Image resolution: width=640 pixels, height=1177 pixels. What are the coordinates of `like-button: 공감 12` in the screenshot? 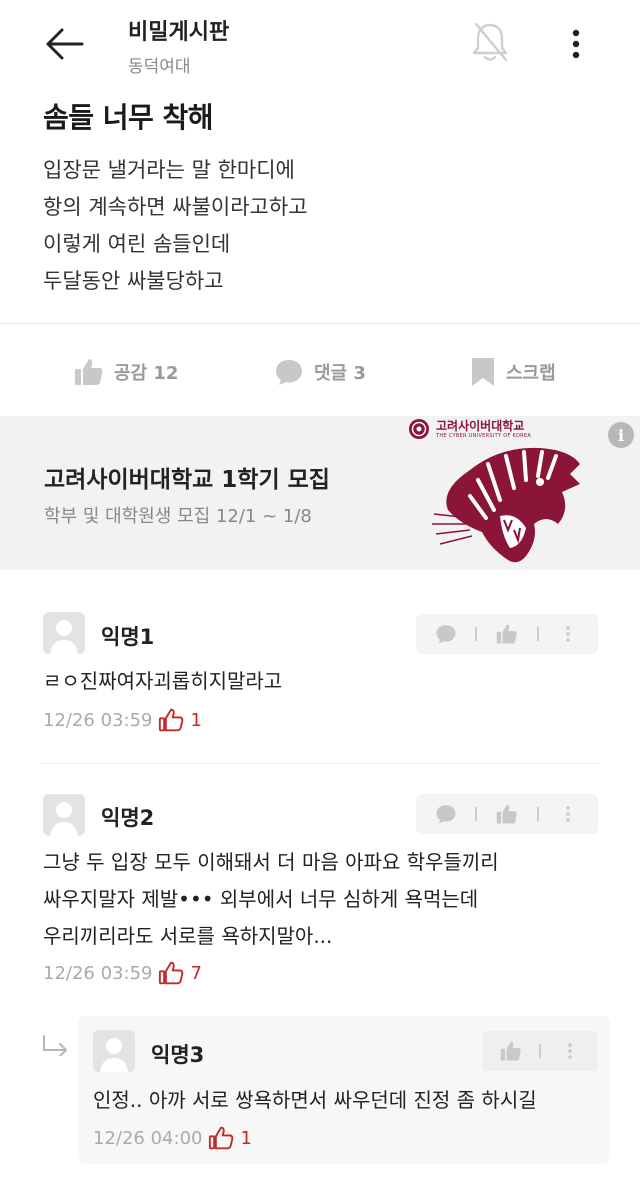 It's located at (126, 372).